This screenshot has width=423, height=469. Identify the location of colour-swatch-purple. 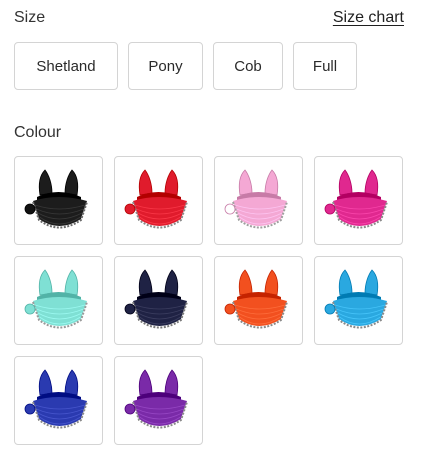
(158, 400).